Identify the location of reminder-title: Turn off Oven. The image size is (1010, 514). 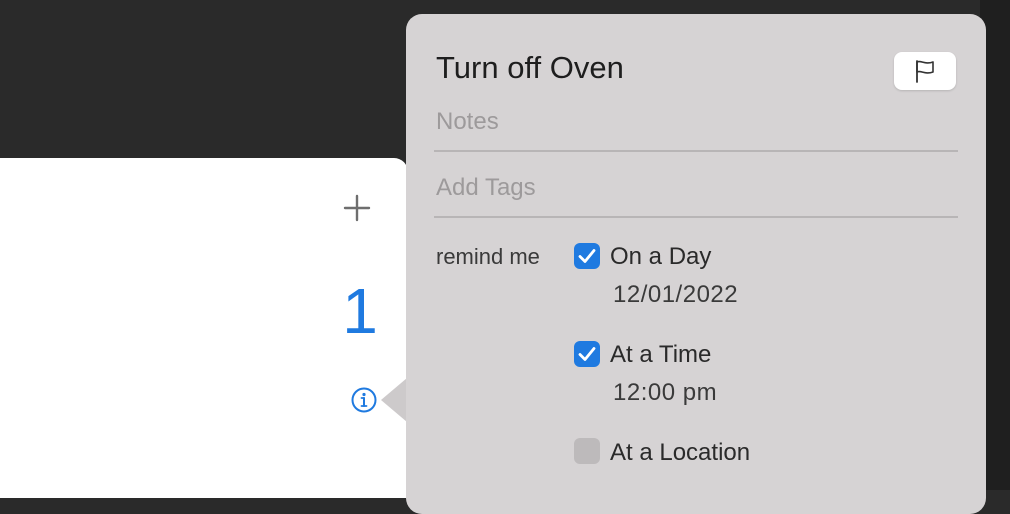
(530, 68).